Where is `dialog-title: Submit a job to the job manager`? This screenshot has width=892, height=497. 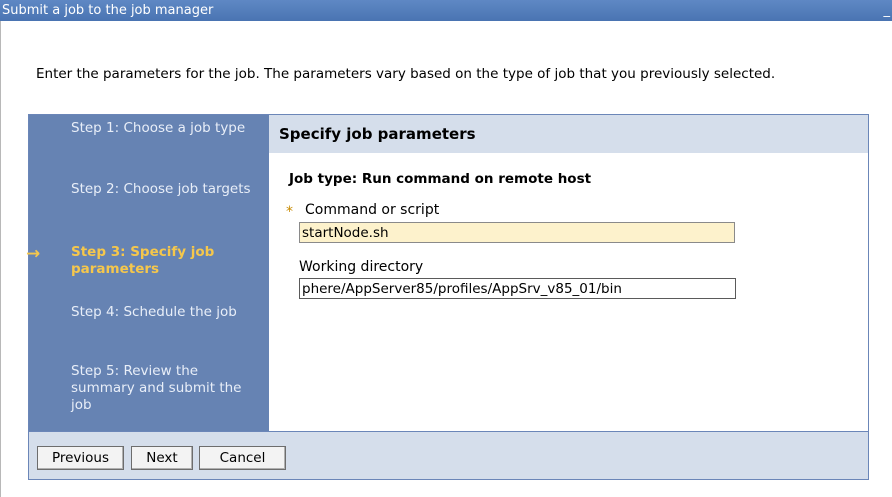
dialog-title: Submit a job to the job manager is located at coordinates (108, 10).